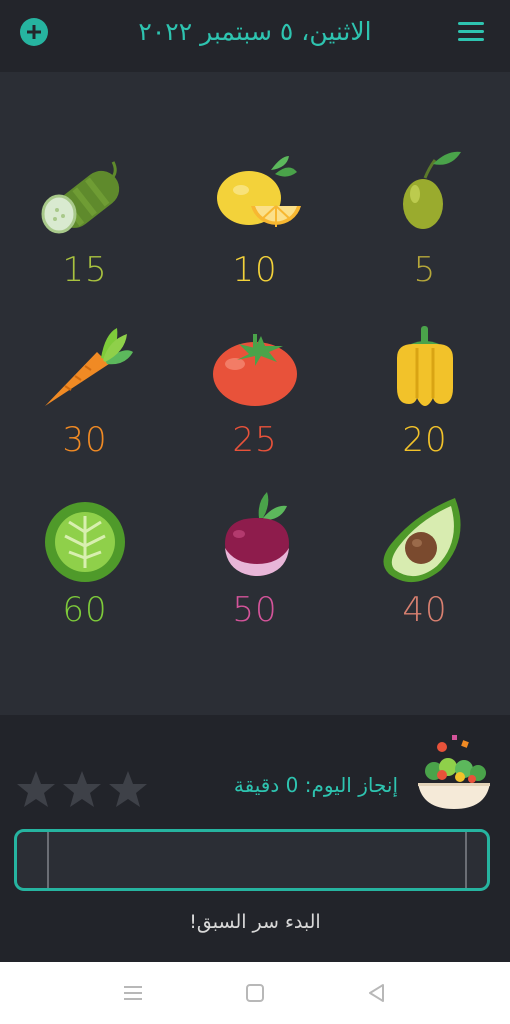 The image size is (510, 1024). Describe the element at coordinates (85, 542) in the screenshot. I see `cabbage-icon` at that location.